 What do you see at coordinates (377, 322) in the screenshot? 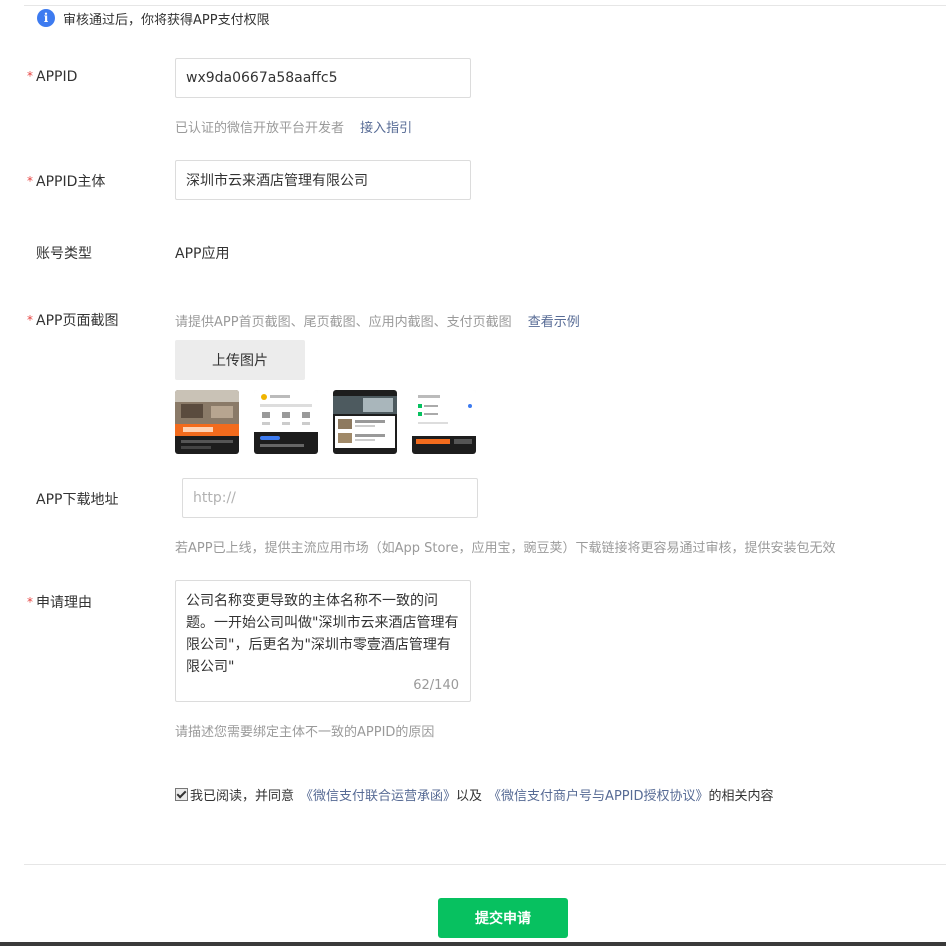
I see `screenshots-hint: 请提供APP首页截图、尾页截图、应用内截图、支付页截图 查看示例` at bounding box center [377, 322].